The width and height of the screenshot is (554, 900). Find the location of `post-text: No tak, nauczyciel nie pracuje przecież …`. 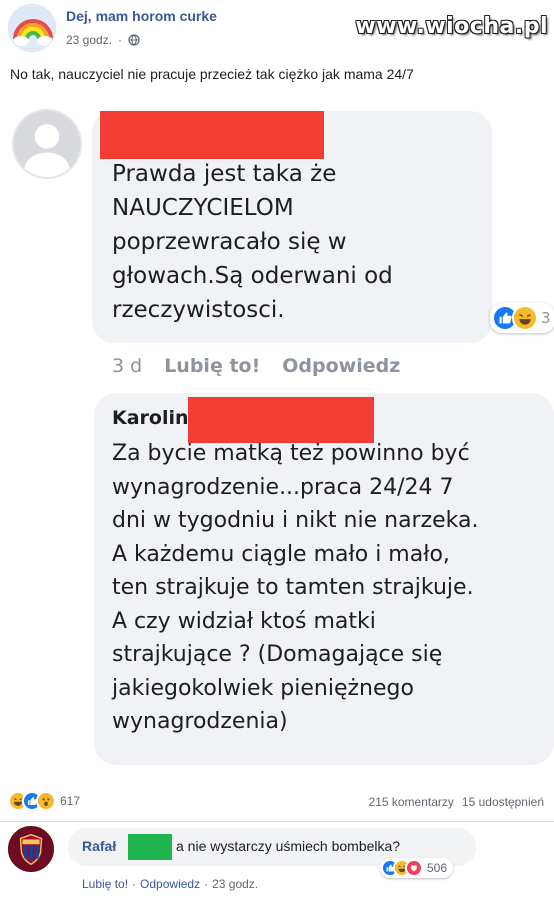

post-text: No tak, nauczyciel nie pracuje przecież … is located at coordinates (212, 74).